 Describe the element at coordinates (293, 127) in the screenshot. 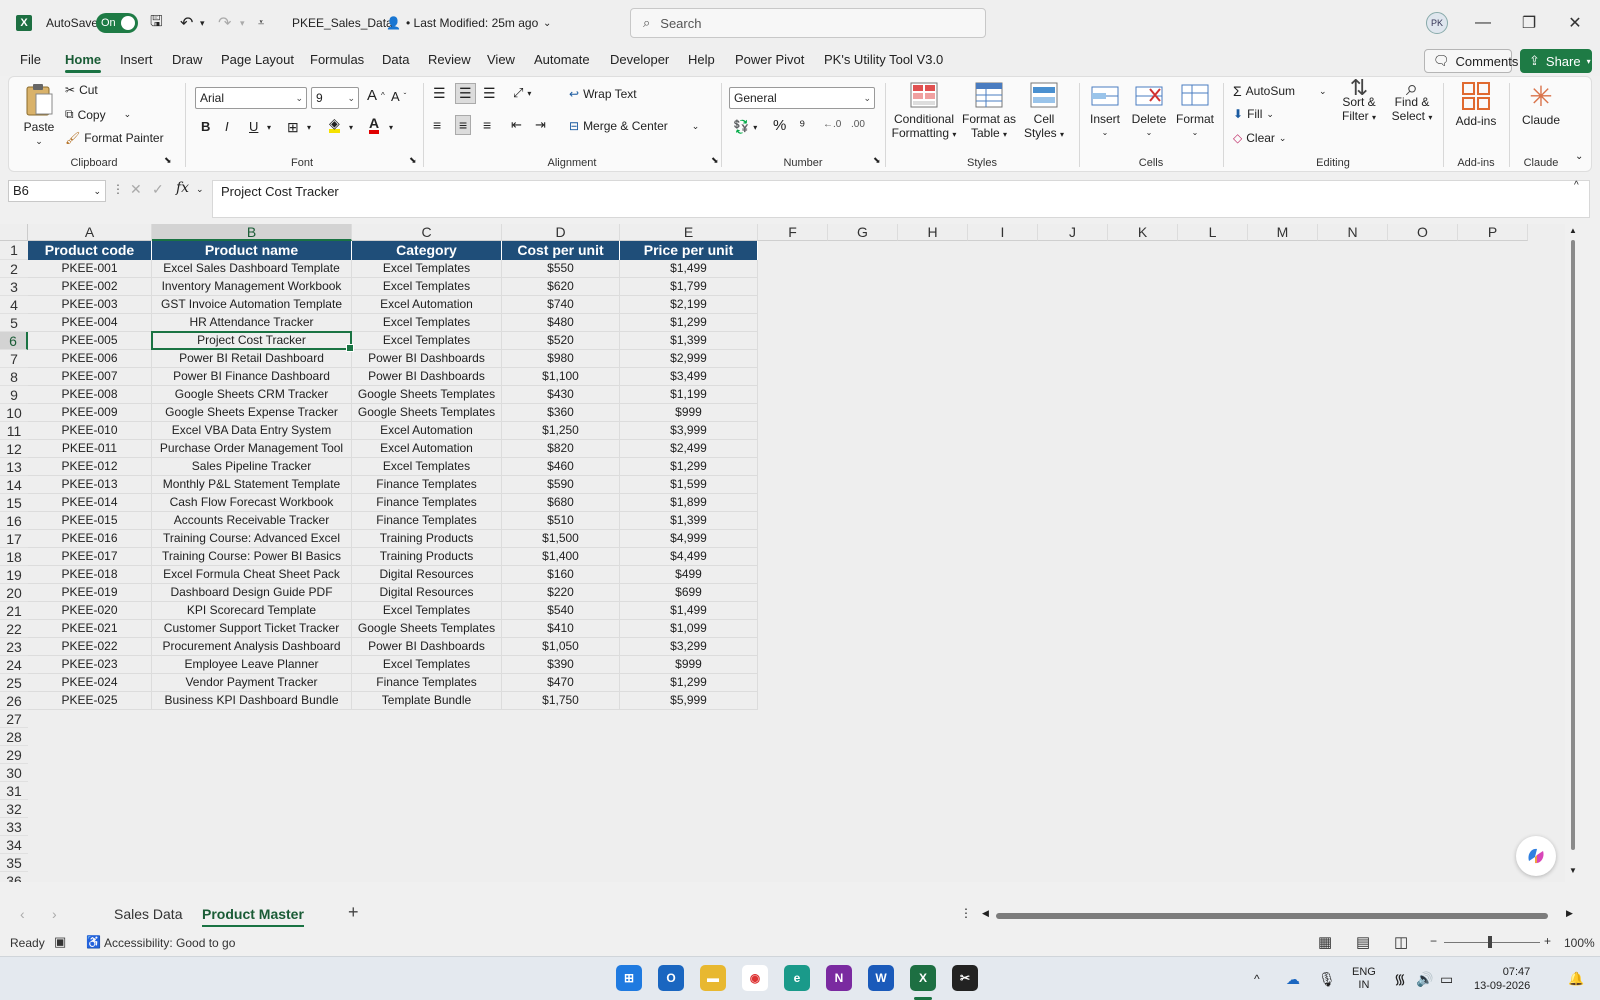

I see `borders-icon: ⊞` at that location.